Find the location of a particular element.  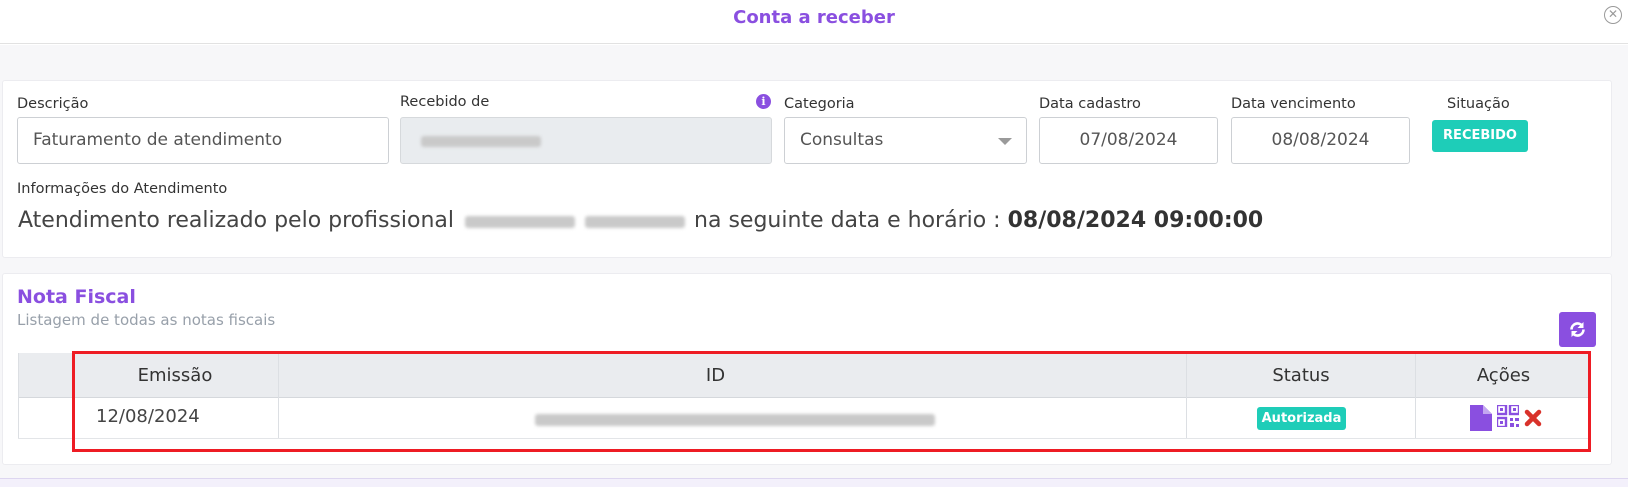

modal-title: Conta a receber is located at coordinates (814, 17).